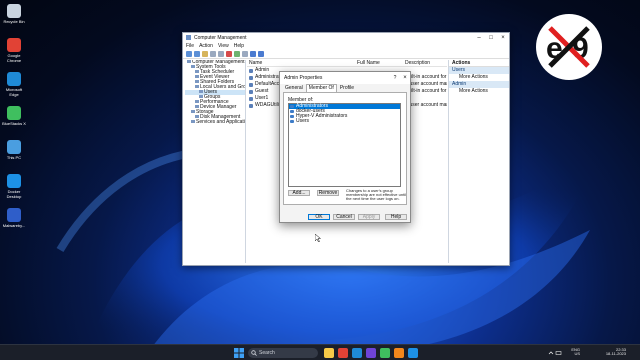 The width and height of the screenshot is (640, 360). What do you see at coordinates (368, 63) in the screenshot?
I see `column-full-name: Full Name` at bounding box center [368, 63].